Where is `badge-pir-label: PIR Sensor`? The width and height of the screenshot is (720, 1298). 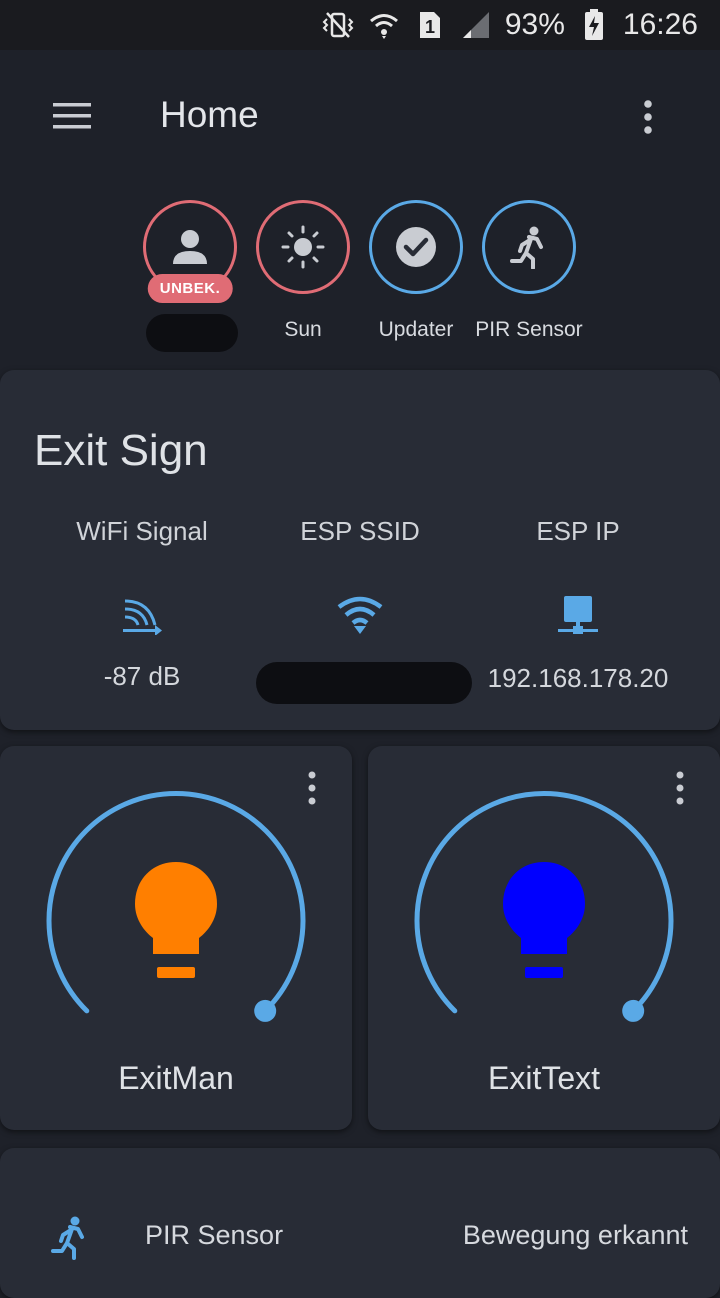
badge-pir-label: PIR Sensor is located at coordinates (529, 329).